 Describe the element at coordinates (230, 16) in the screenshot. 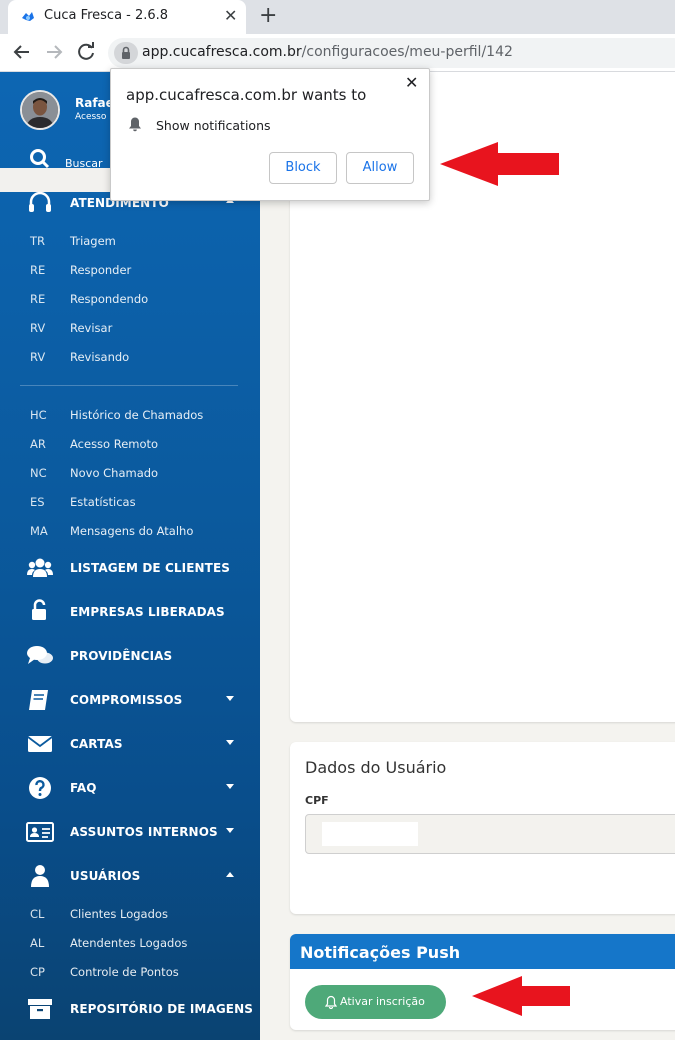

I see `tab-close-icon: ✕` at that location.